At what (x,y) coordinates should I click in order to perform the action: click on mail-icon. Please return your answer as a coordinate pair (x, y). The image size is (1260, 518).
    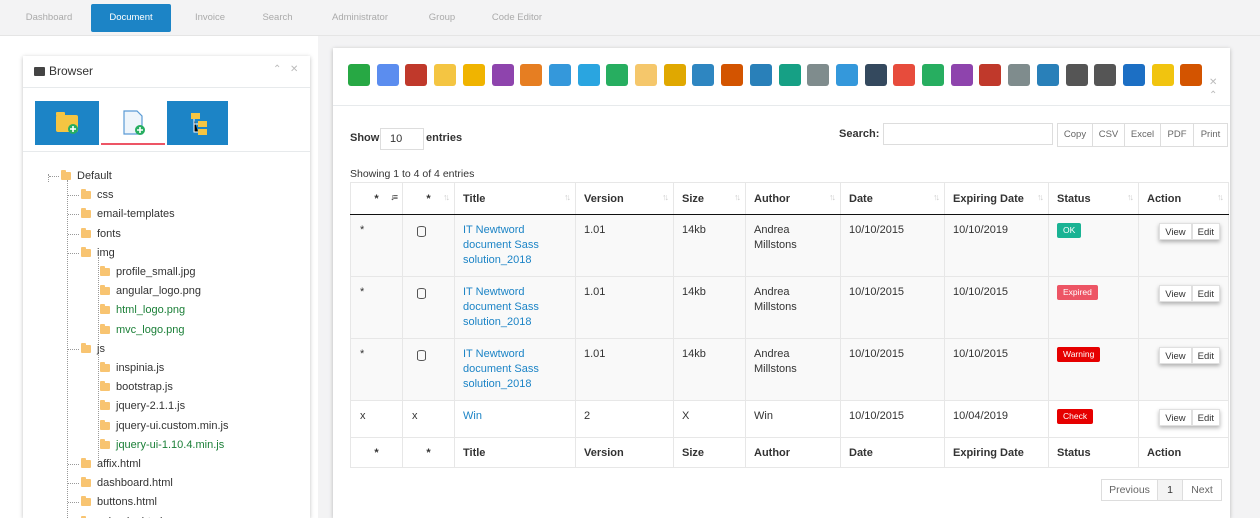
    Looking at the image, I should click on (1162, 75).